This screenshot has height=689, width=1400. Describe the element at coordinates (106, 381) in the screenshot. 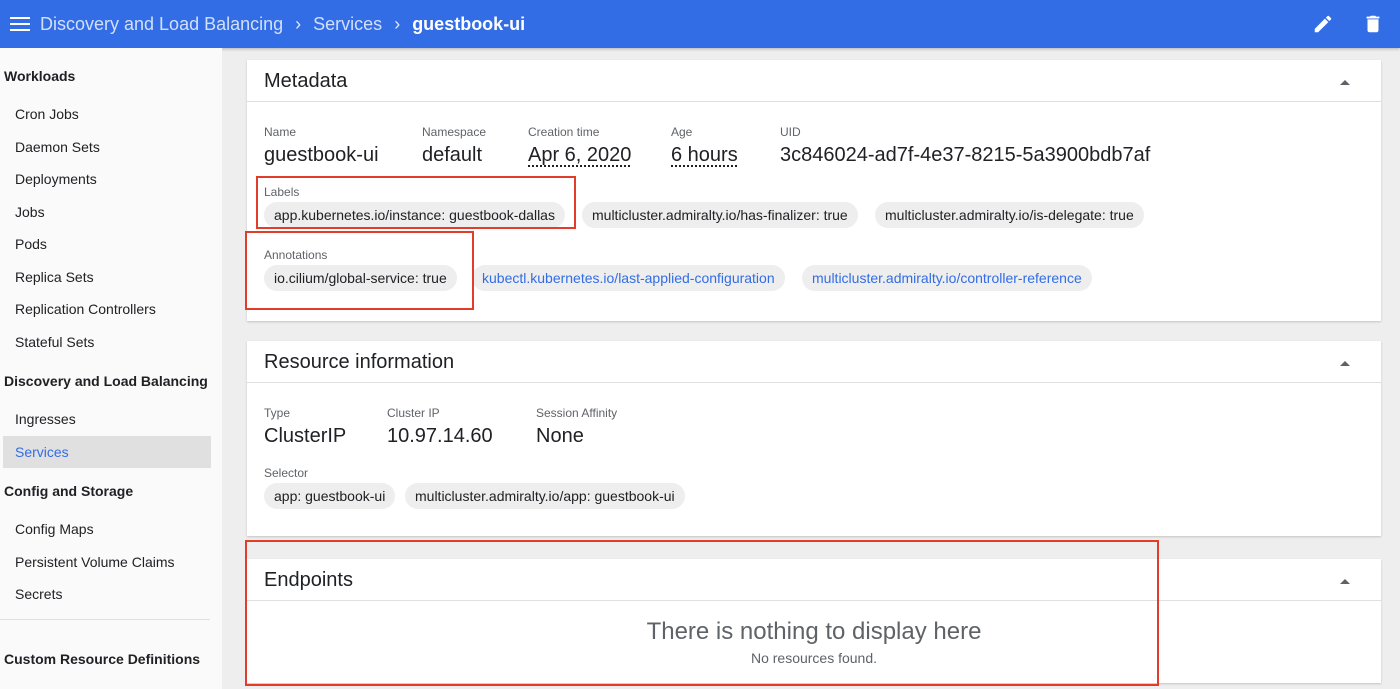

I see `sidebar-group-discovery: Discovery and Load Balancing` at that location.